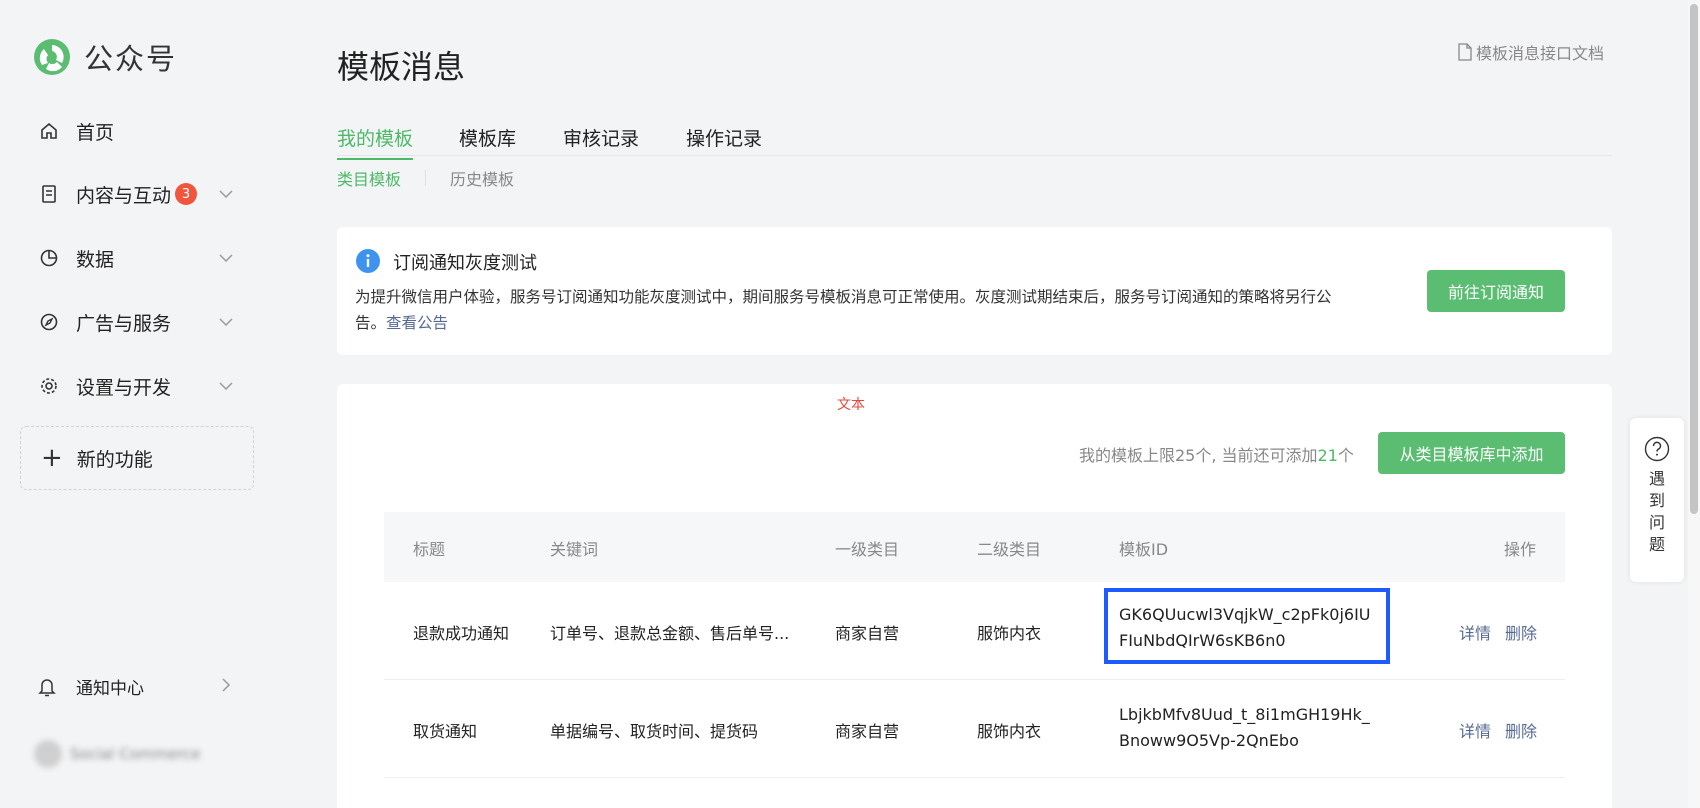 This screenshot has width=1700, height=808. What do you see at coordinates (445, 731) in the screenshot?
I see `cell-title: 取货通知` at bounding box center [445, 731].